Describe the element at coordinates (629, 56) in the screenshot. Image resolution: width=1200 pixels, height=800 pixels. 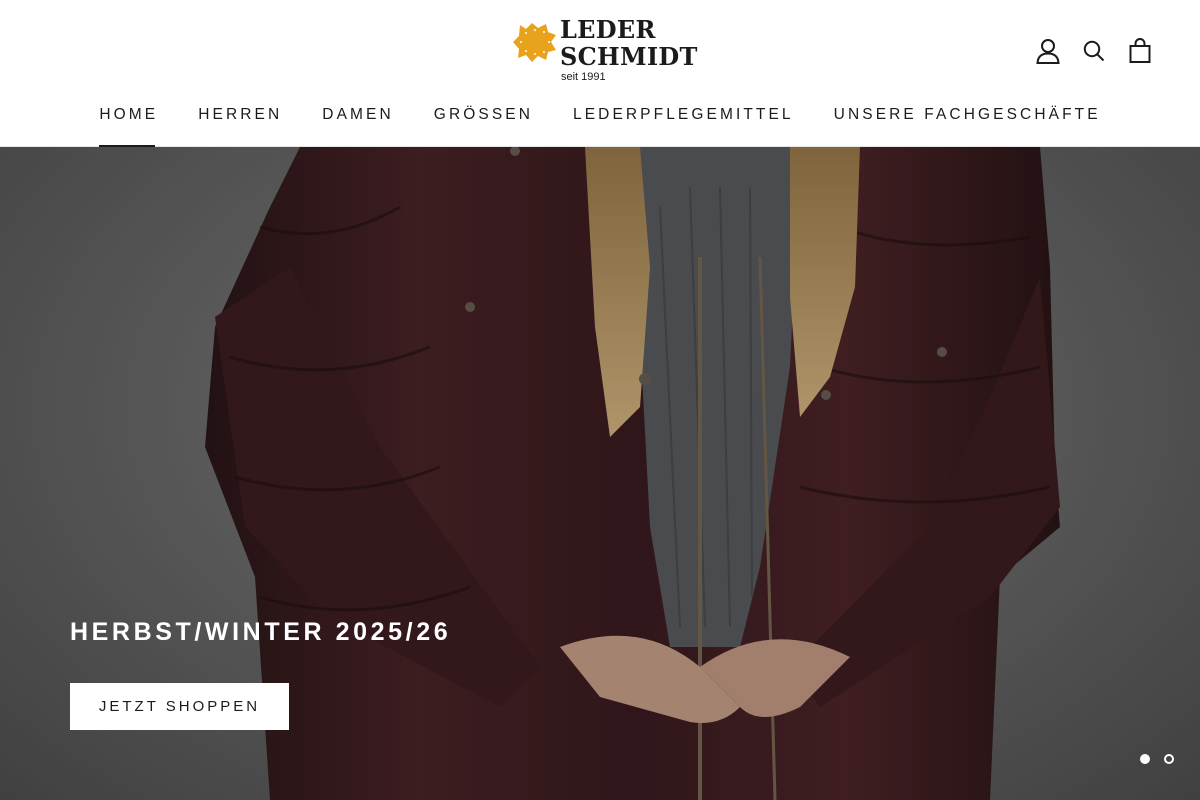
I see `brand-name-line2: SCHMIDT` at that location.